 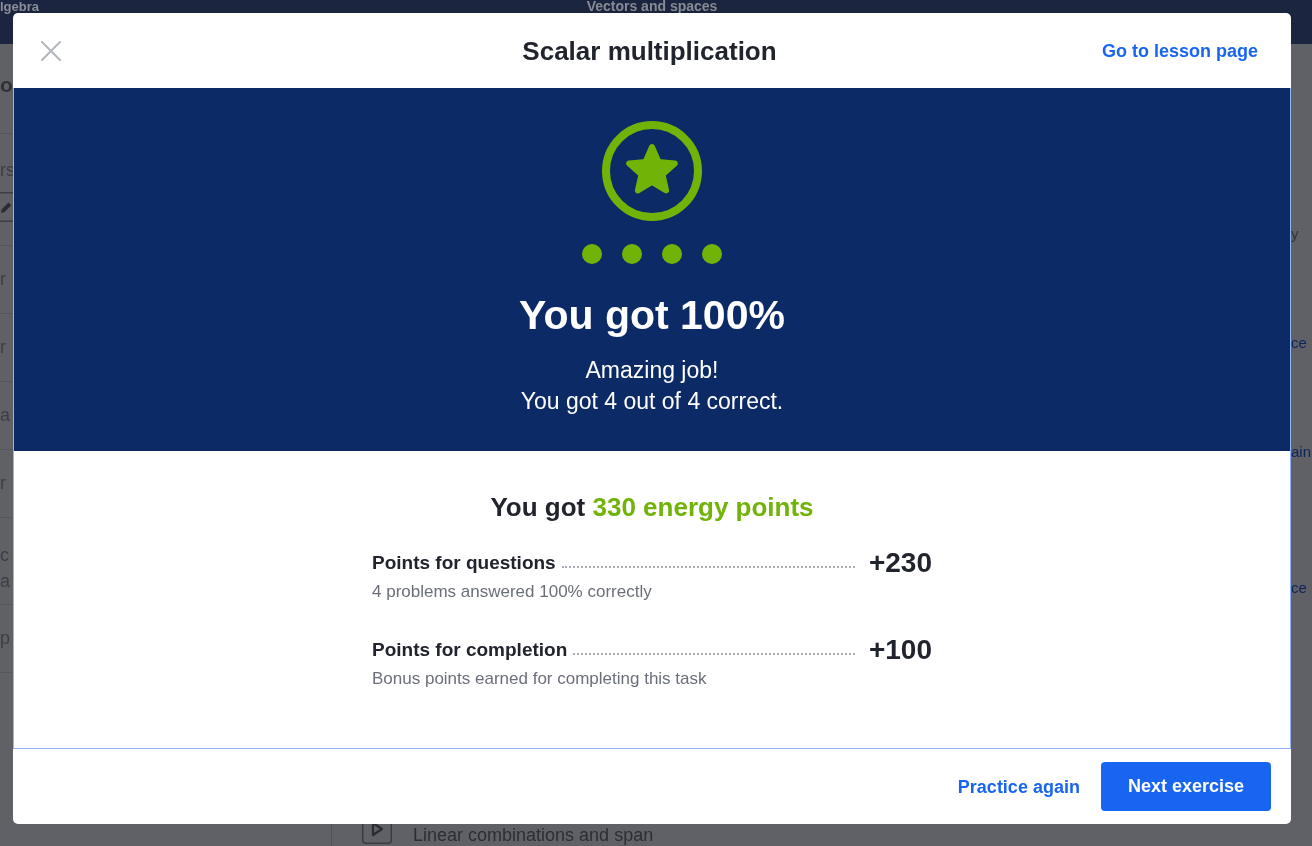 I want to click on course-title: lgebra, so click(x=19, y=6).